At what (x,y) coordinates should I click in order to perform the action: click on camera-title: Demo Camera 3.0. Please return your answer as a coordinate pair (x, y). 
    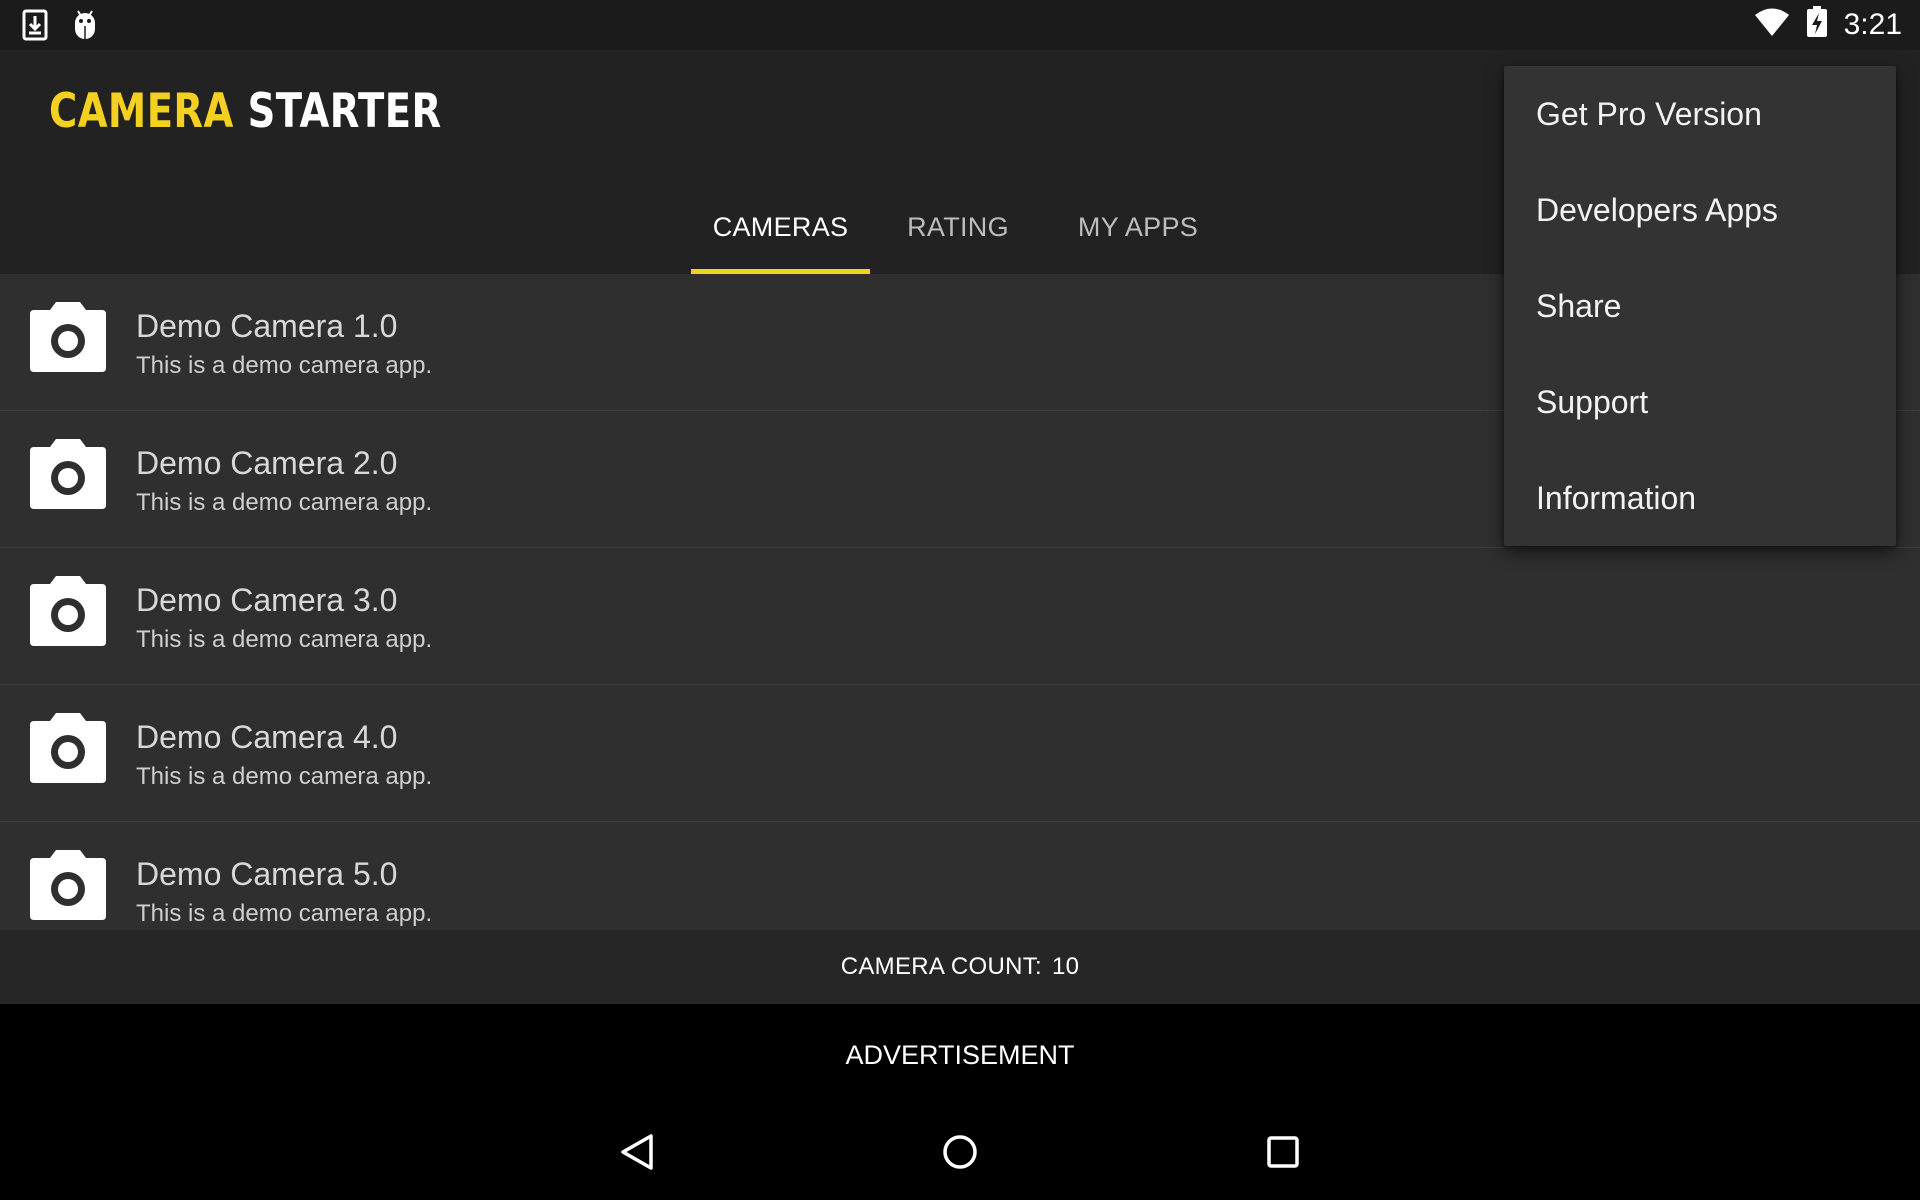
    Looking at the image, I should click on (267, 600).